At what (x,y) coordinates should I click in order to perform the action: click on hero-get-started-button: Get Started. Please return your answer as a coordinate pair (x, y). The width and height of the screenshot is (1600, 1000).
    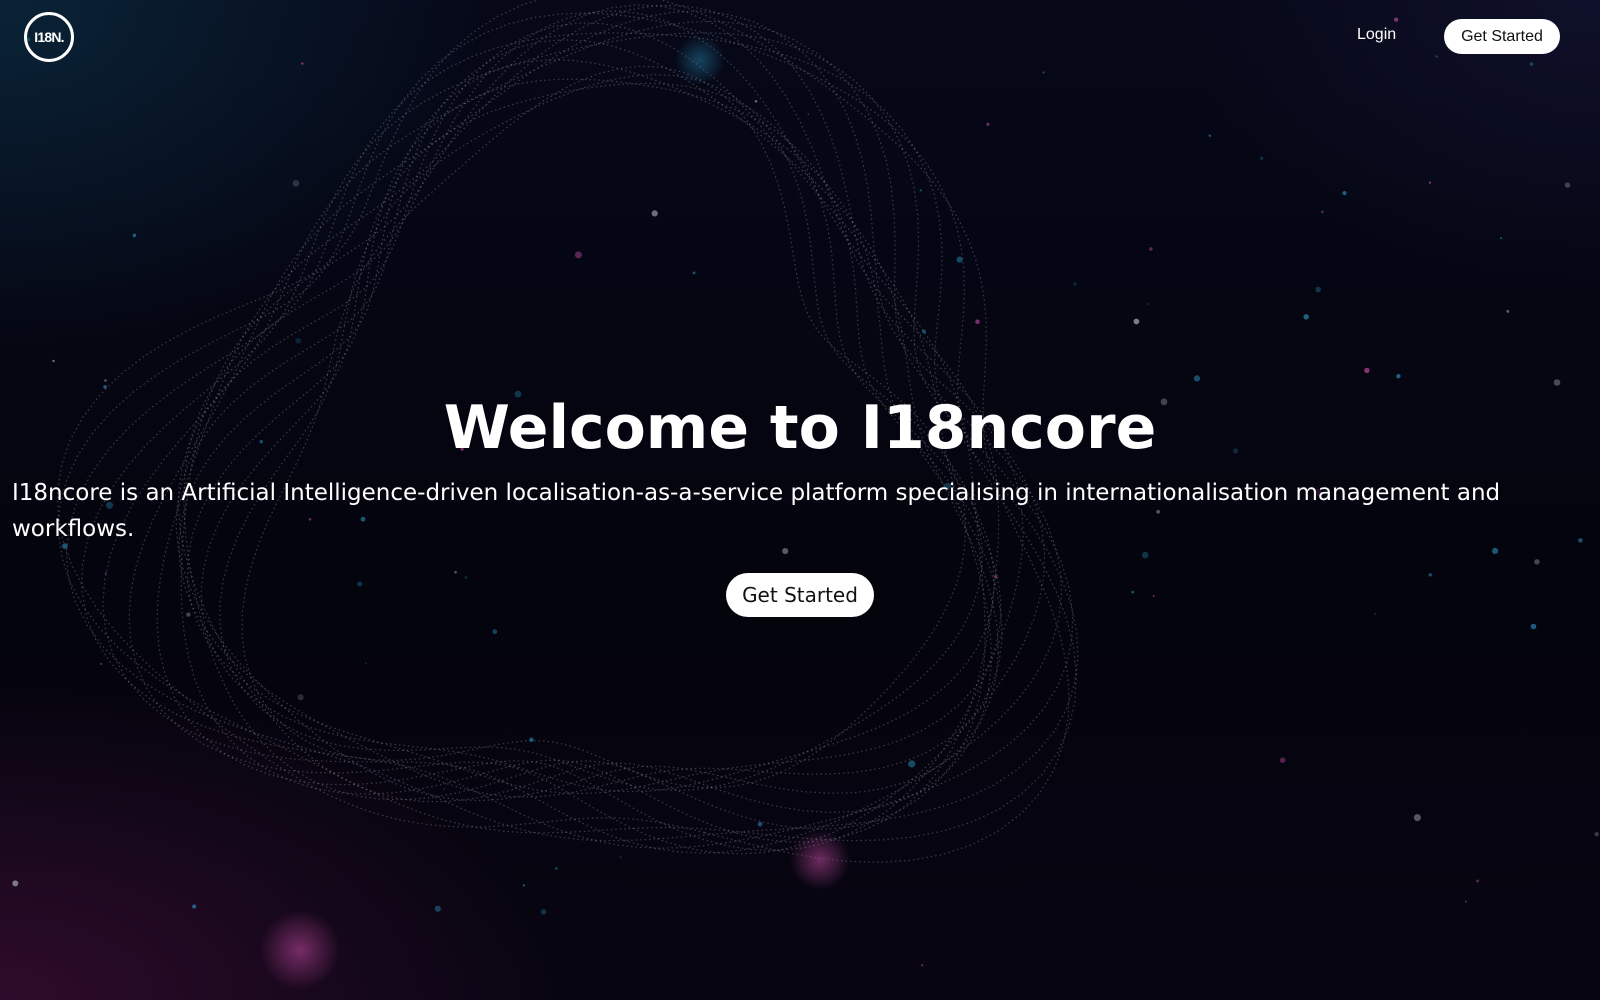
    Looking at the image, I should click on (800, 595).